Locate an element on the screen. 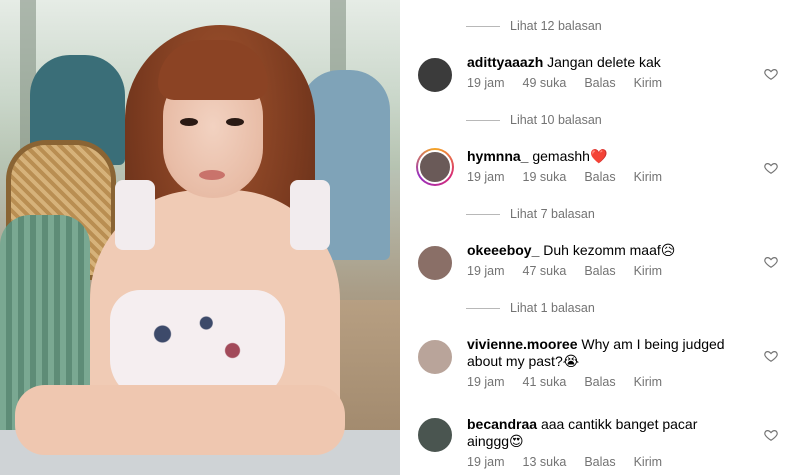 This screenshot has height=475, width=800. view-replies-button: Lihat 7 balasan is located at coordinates (530, 214).